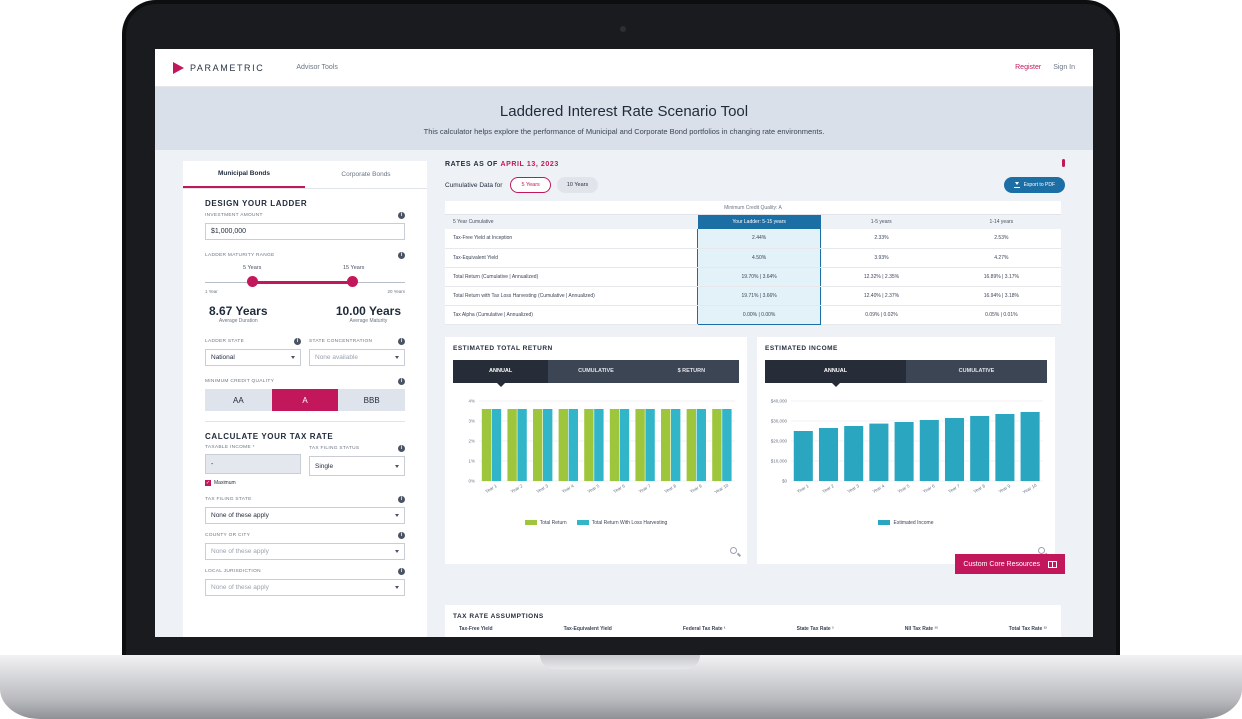 This screenshot has height=719, width=1242. Describe the element at coordinates (779, 420) in the screenshot. I see `y-tick-label: $30,000` at that location.